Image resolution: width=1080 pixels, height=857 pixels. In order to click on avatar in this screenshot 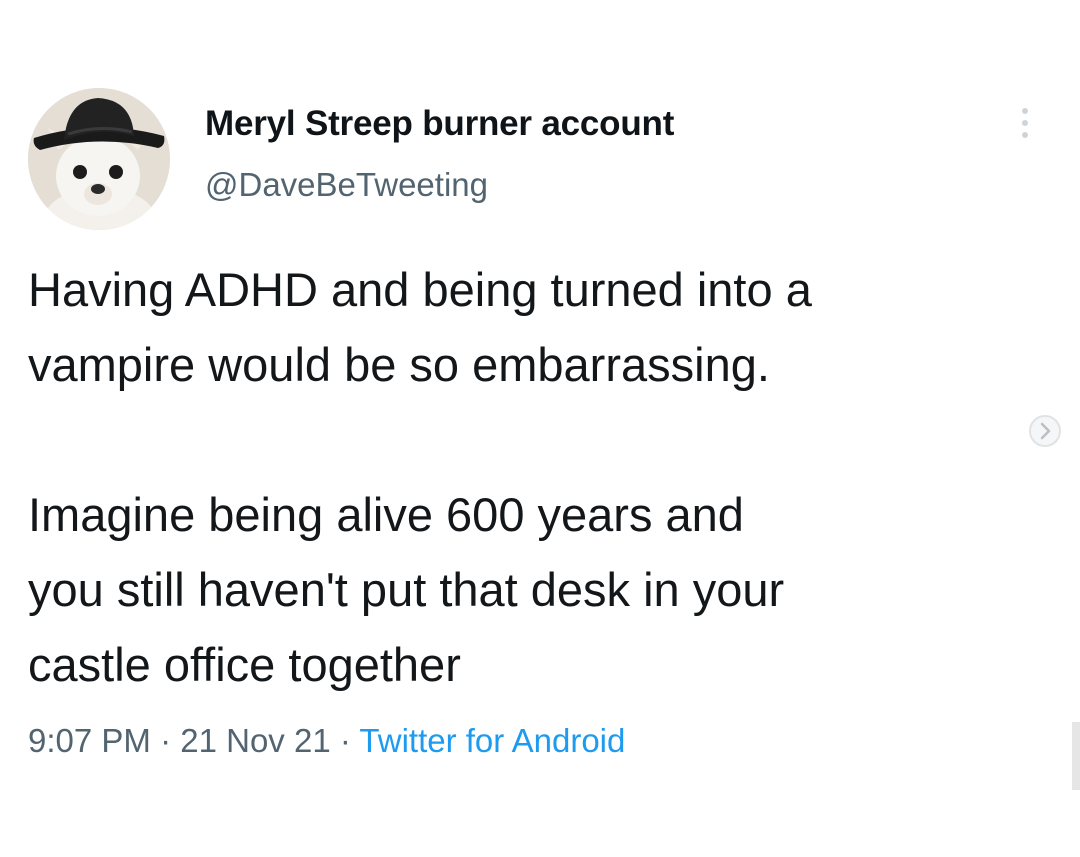, I will do `click(99, 159)`.